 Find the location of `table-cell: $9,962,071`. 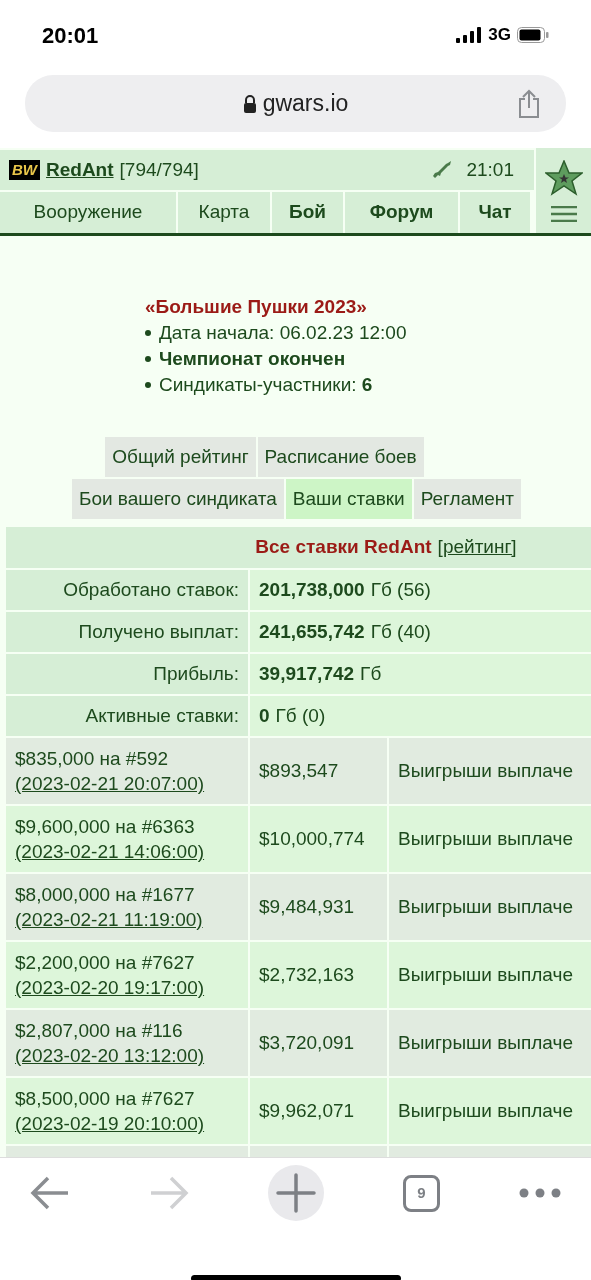

table-cell: $9,962,071 is located at coordinates (318, 1111).